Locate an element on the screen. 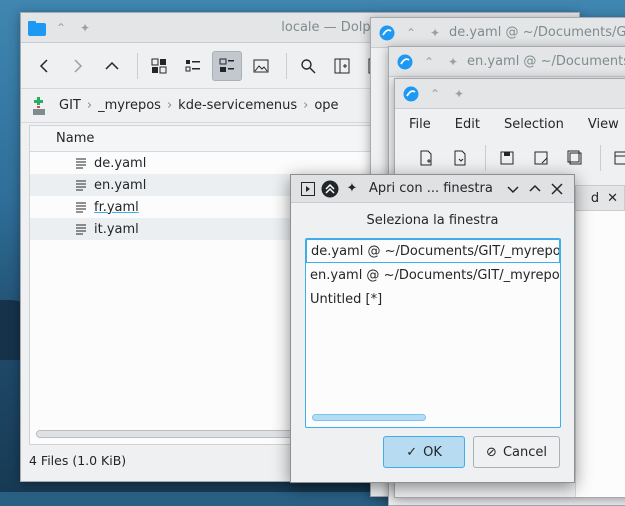 The image size is (625, 506). kate-titlebar-en: ⌃ ✦ en.yaml @ ~/Documents/GIT/_ is located at coordinates (507, 62).